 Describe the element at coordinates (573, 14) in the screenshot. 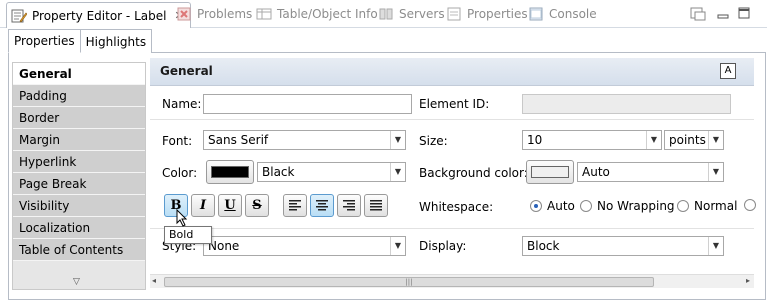

I see `tab-label: Console` at that location.